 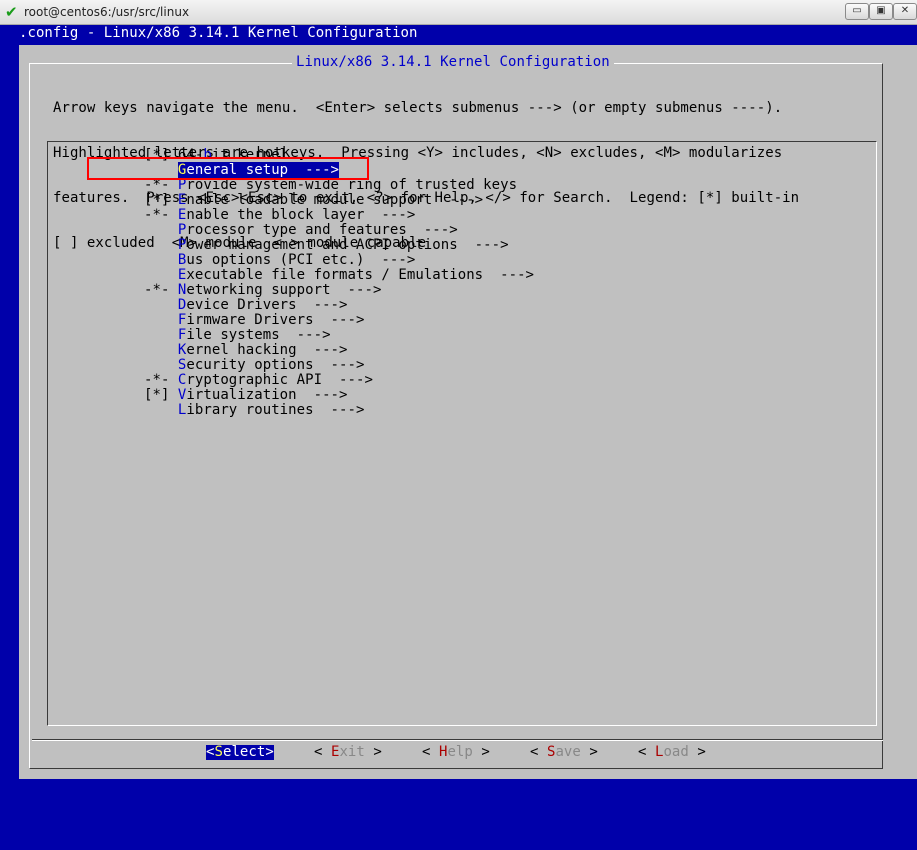 What do you see at coordinates (301, 215) in the screenshot?
I see `menu-item-text: nable the block layer --->` at bounding box center [301, 215].